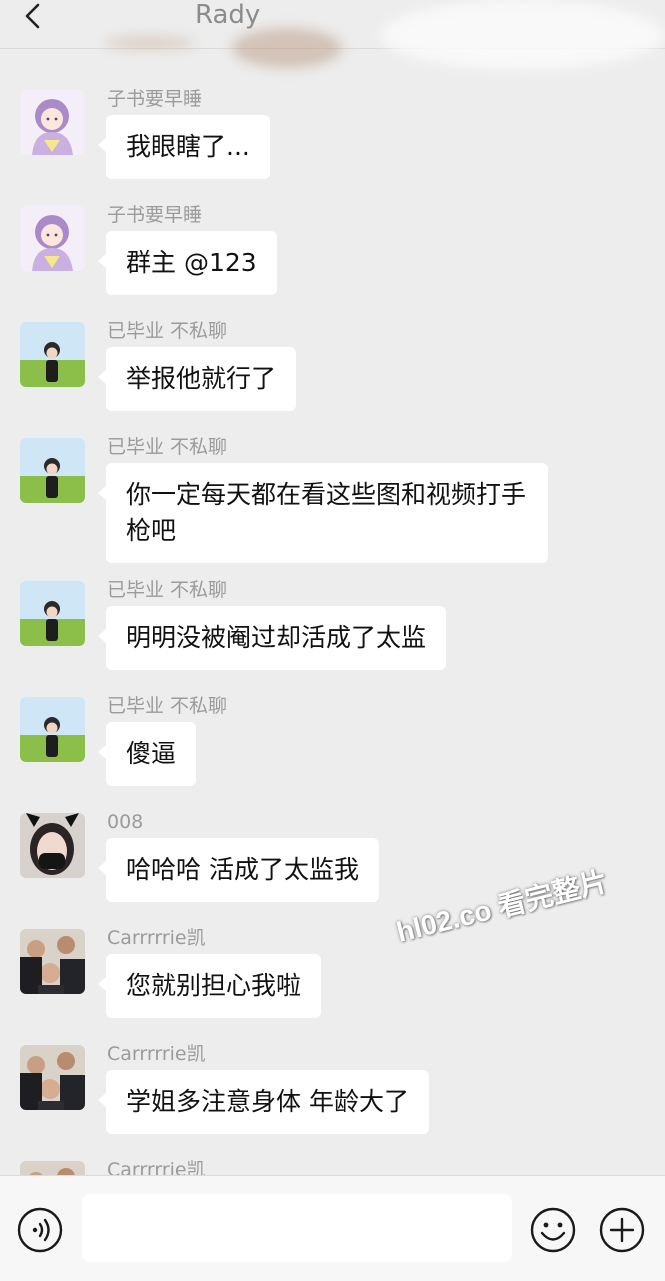 Image resolution: width=665 pixels, height=1281 pixels. What do you see at coordinates (32, 16) in the screenshot?
I see `chevron-left-icon` at bounding box center [32, 16].